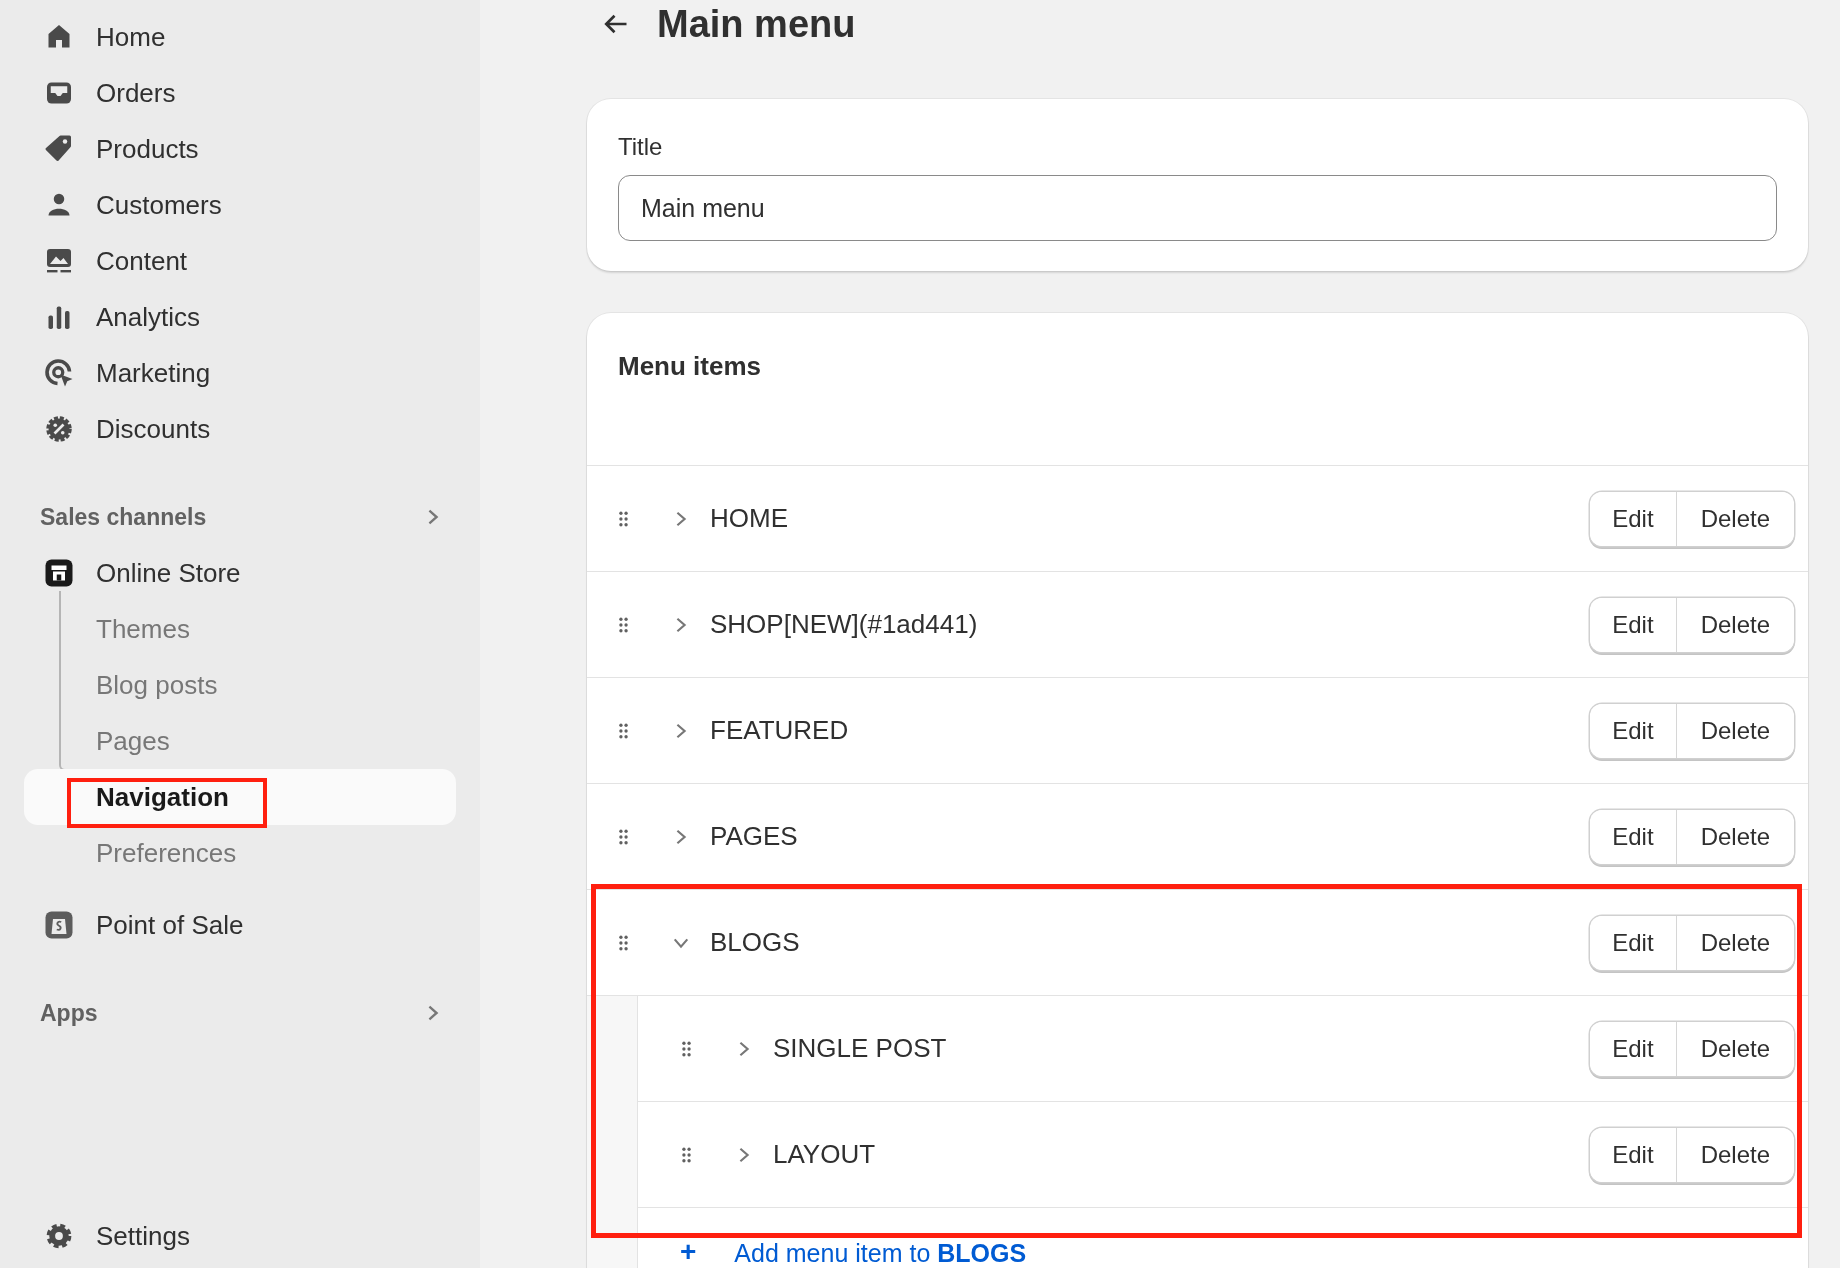 This screenshot has width=1840, height=1268. What do you see at coordinates (69, 1013) in the screenshot?
I see `section-heading: Apps` at bounding box center [69, 1013].